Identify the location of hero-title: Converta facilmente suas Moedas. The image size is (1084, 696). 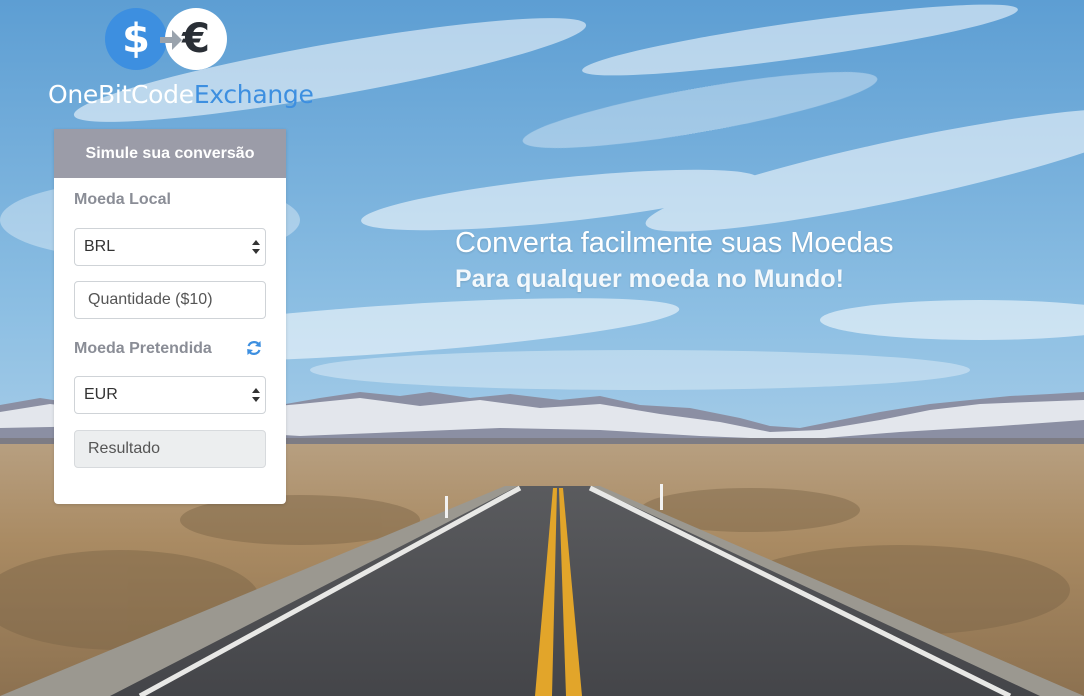
(674, 243).